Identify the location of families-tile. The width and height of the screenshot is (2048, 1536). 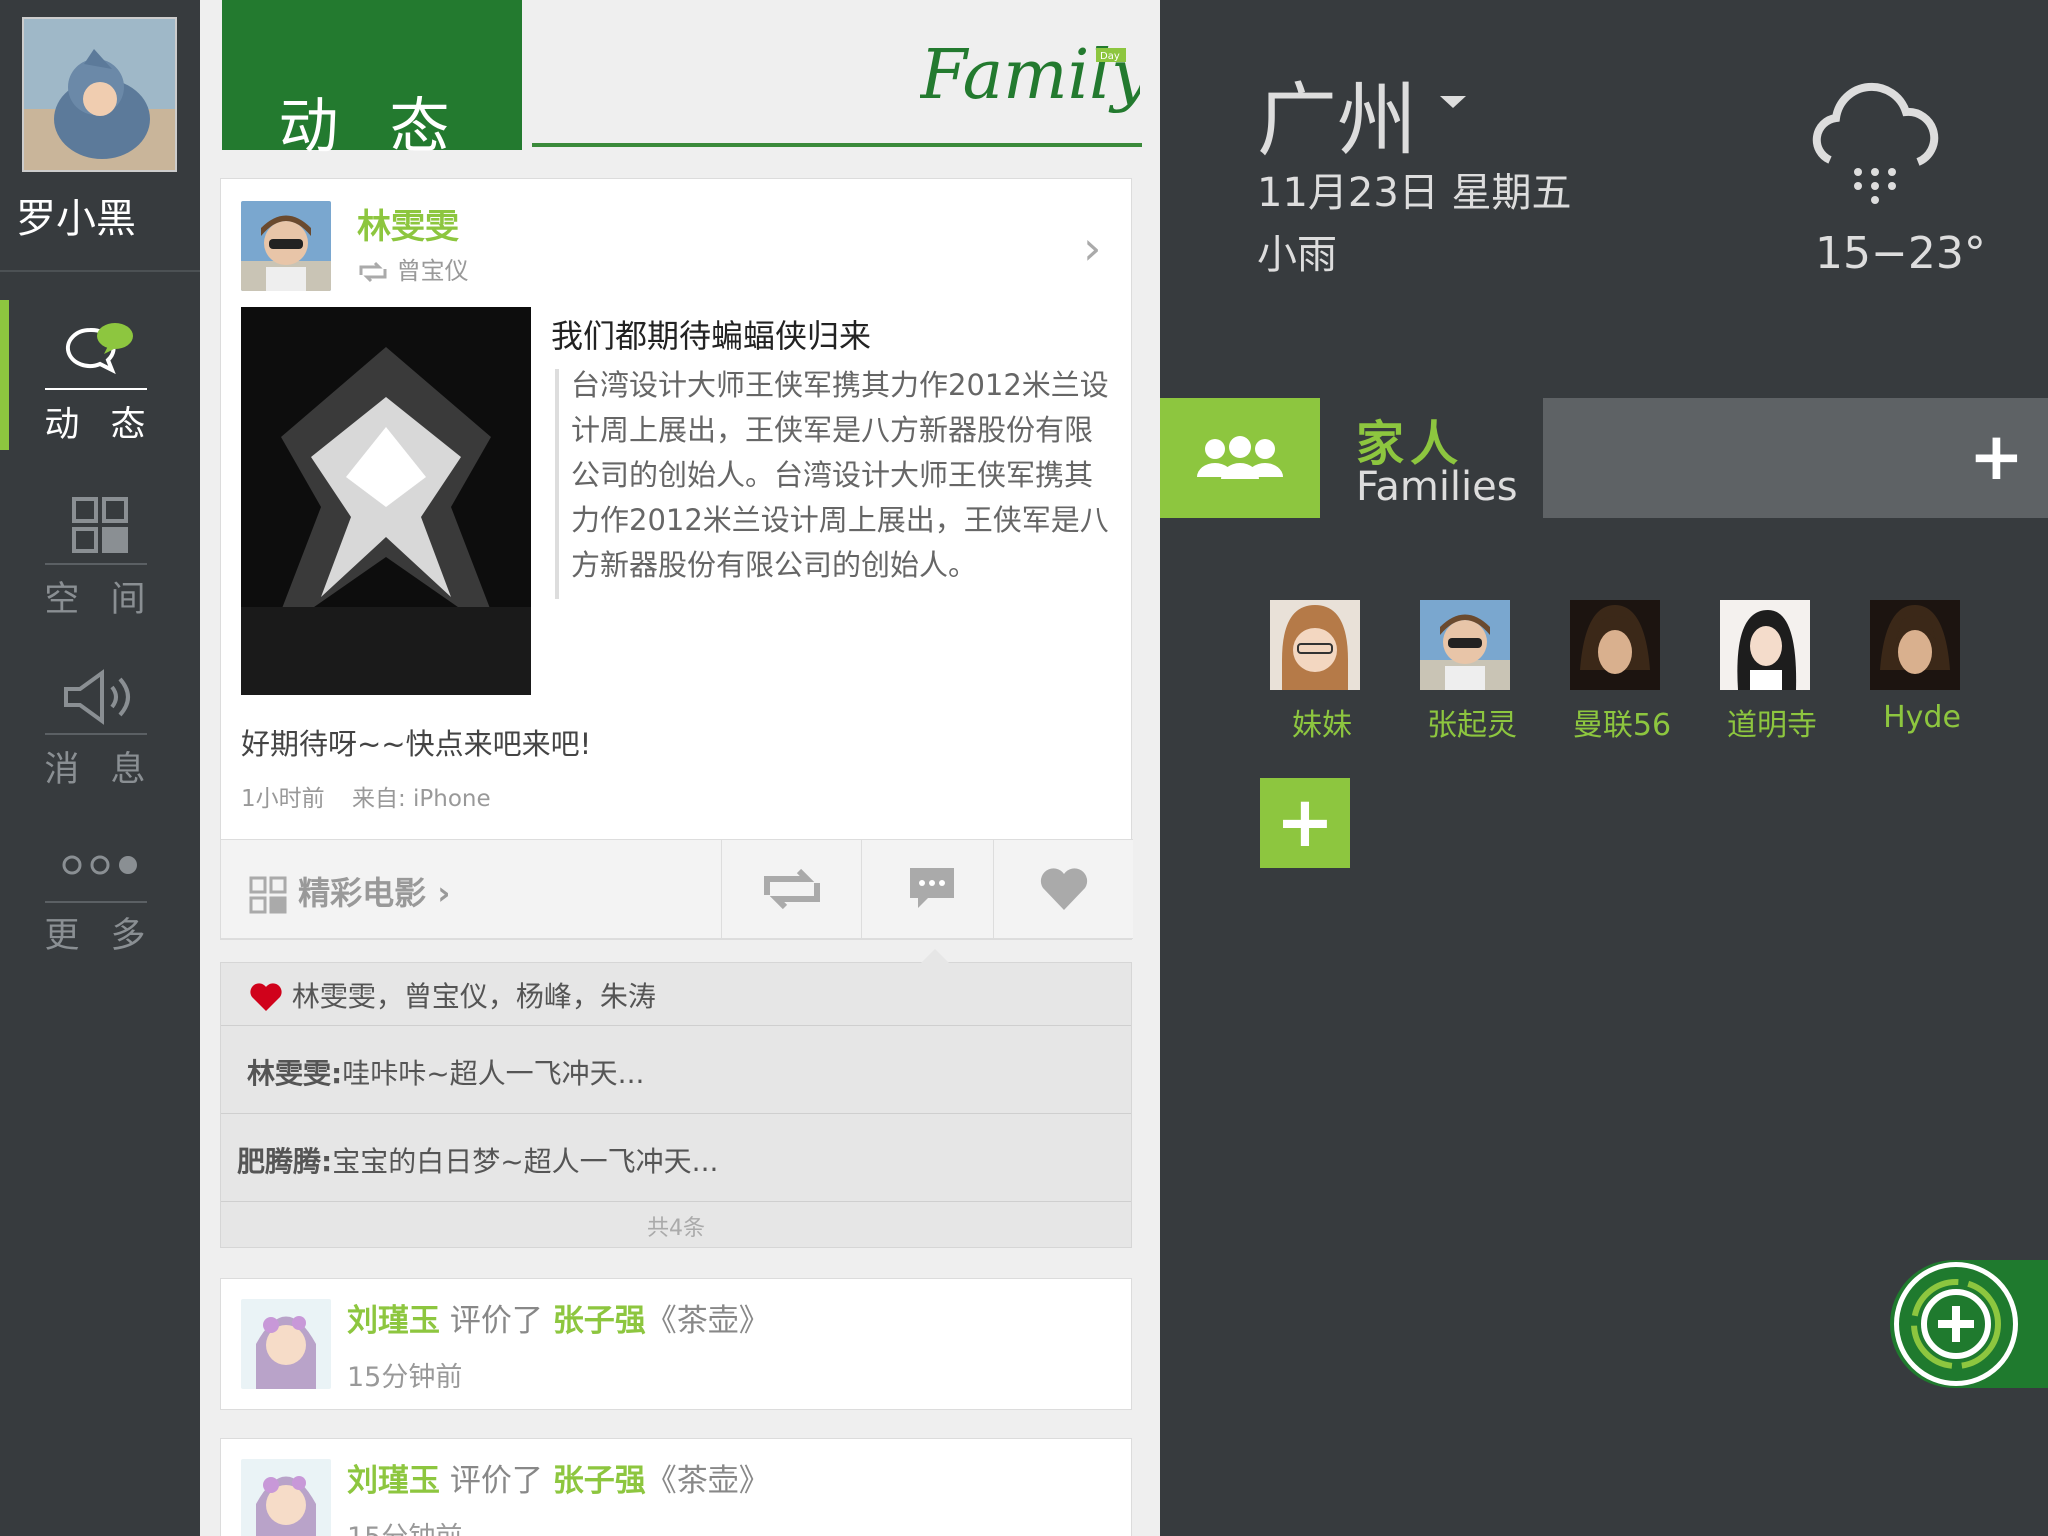
(1240, 458).